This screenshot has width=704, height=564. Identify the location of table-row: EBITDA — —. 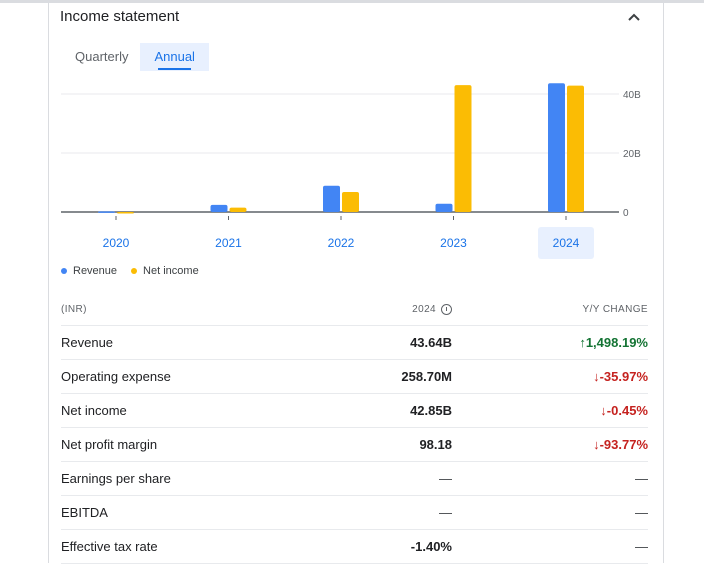
(354, 513).